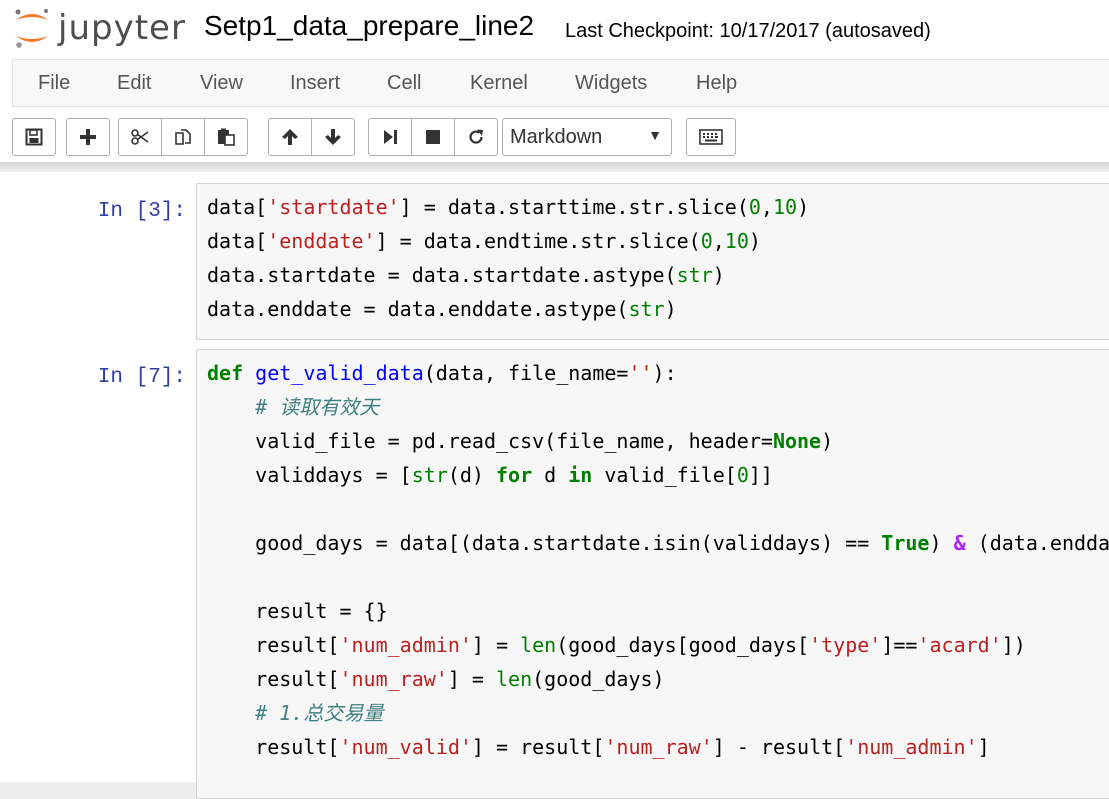 This screenshot has width=1109, height=799. I want to click on interrupt-button, so click(433, 137).